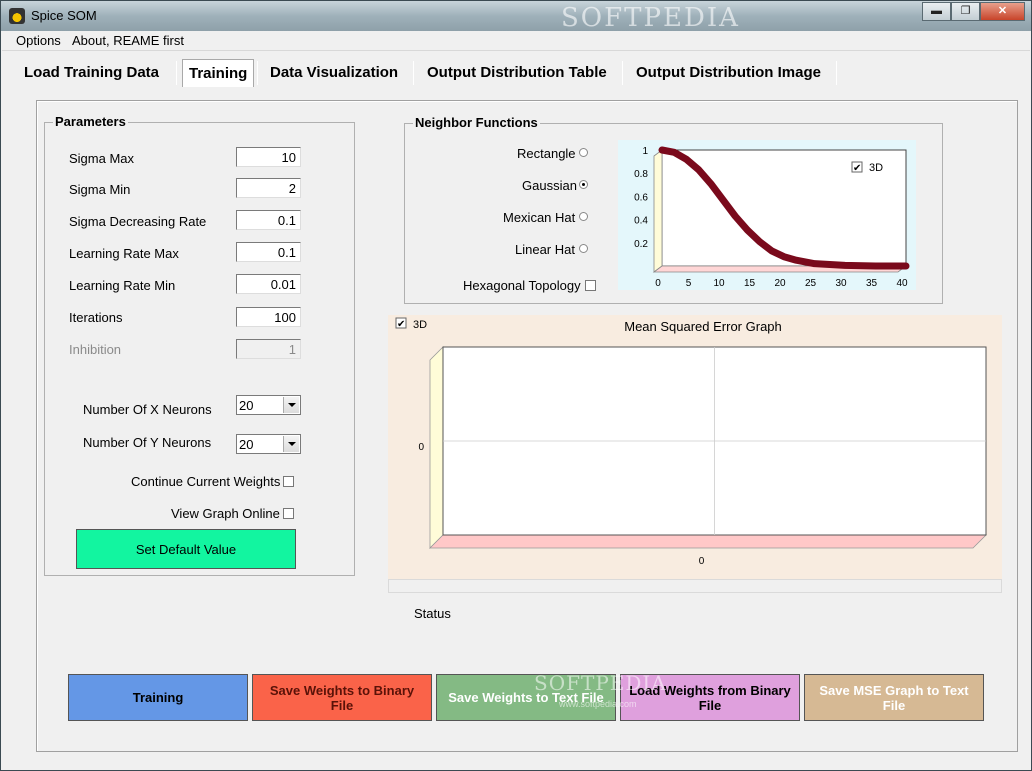 The width and height of the screenshot is (1032, 771). Describe the element at coordinates (750, 283) in the screenshot. I see `x-tick-label: 15` at that location.